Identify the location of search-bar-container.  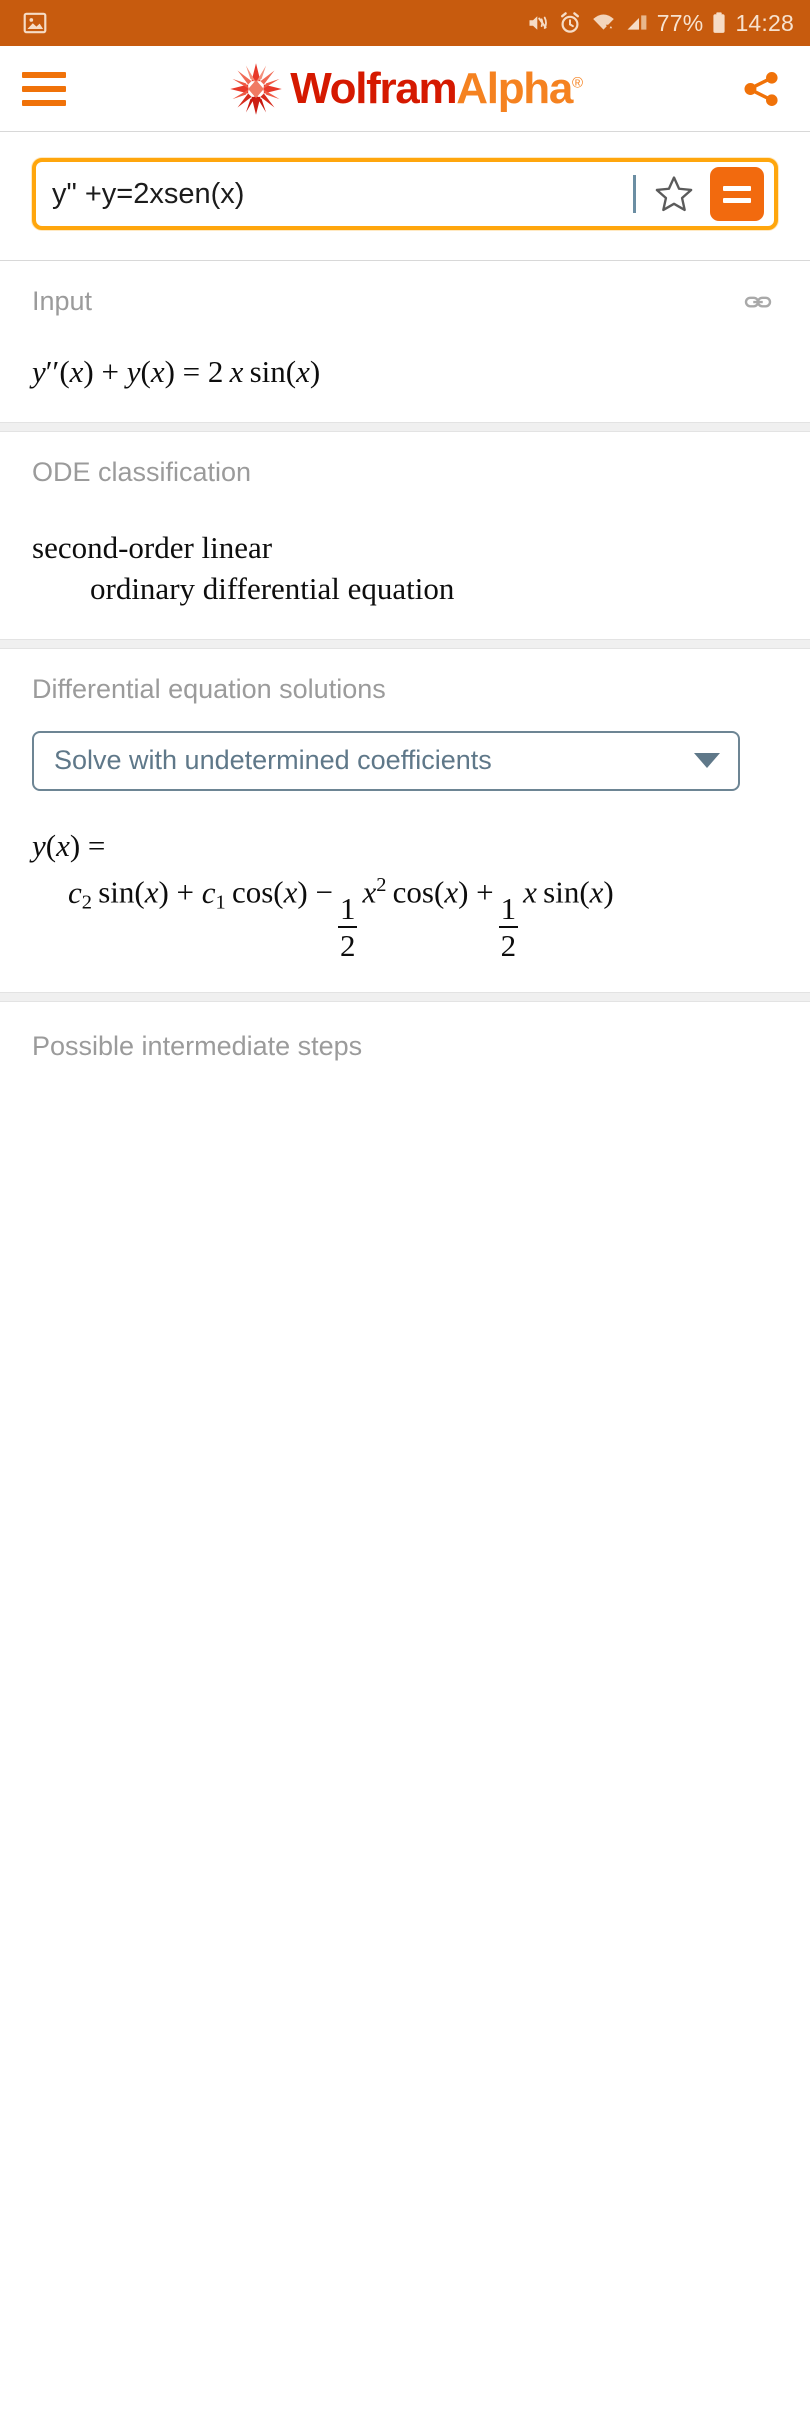
(405, 196).